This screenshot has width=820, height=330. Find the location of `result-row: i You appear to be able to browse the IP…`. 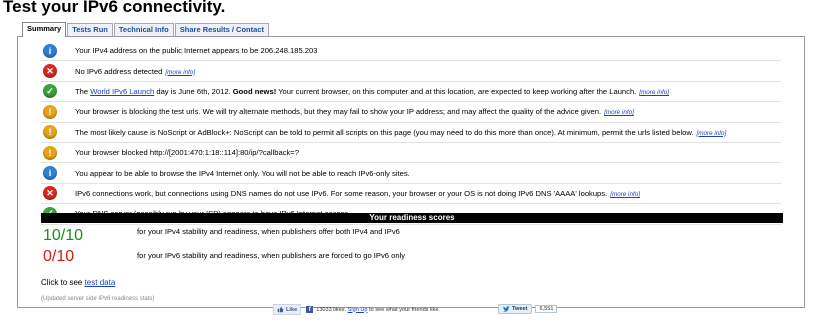

result-row: i You appear to be able to browse the IP… is located at coordinates (411, 173).